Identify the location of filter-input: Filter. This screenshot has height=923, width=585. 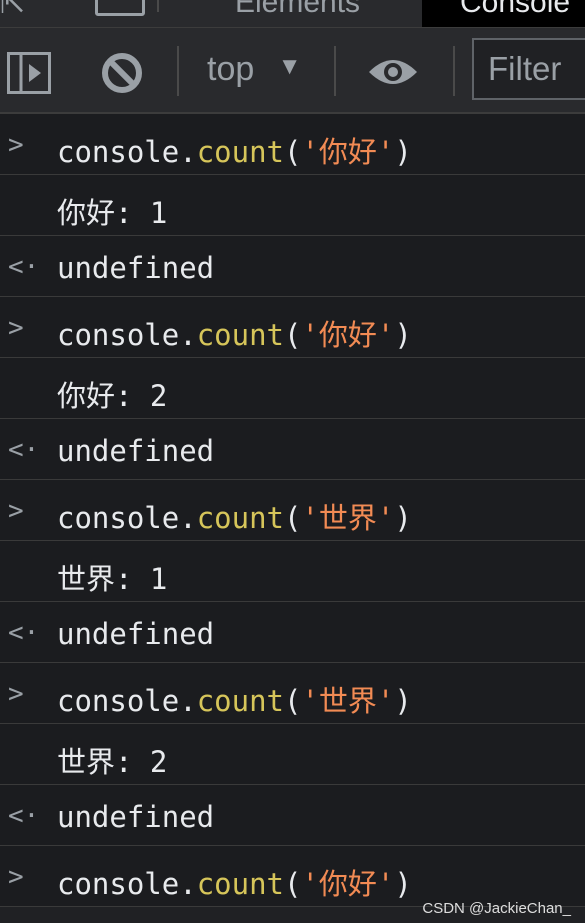
(528, 69).